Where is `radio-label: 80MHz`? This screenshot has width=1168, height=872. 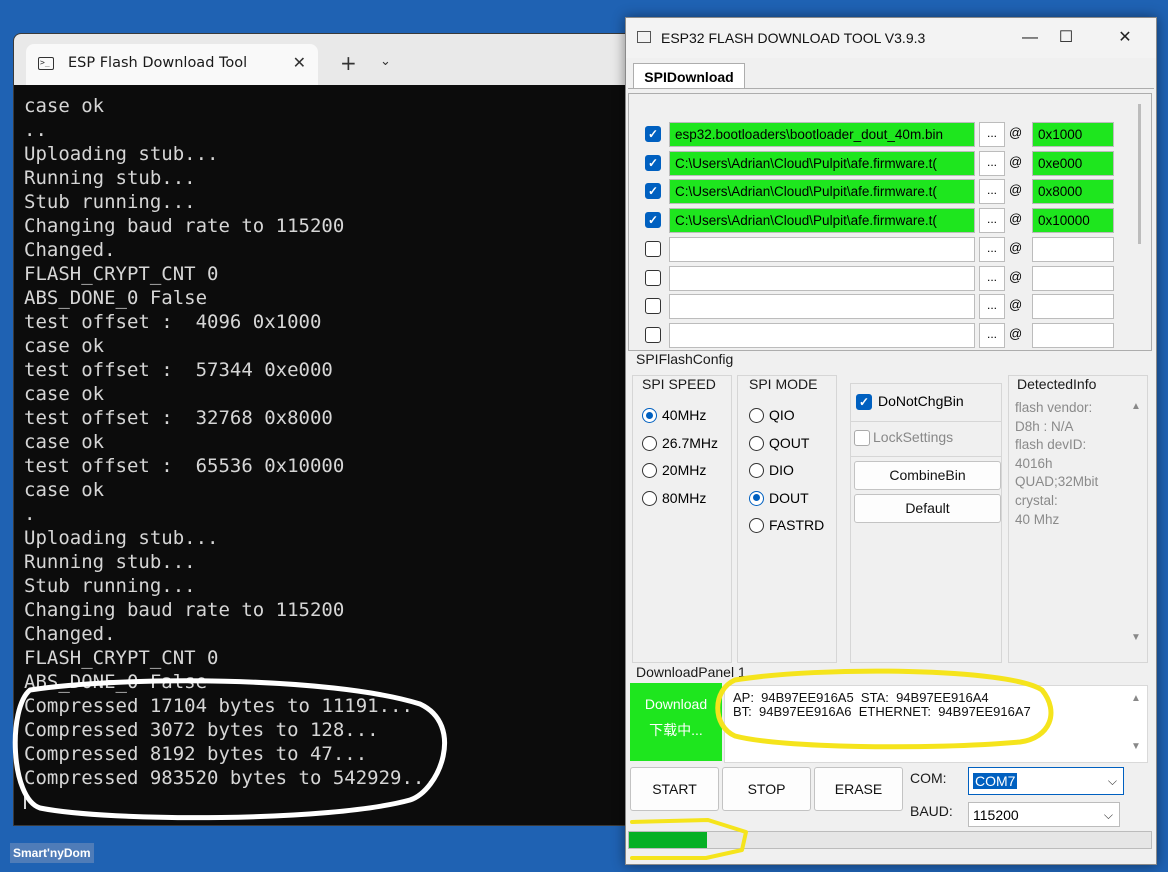
radio-label: 80MHz is located at coordinates (684, 497).